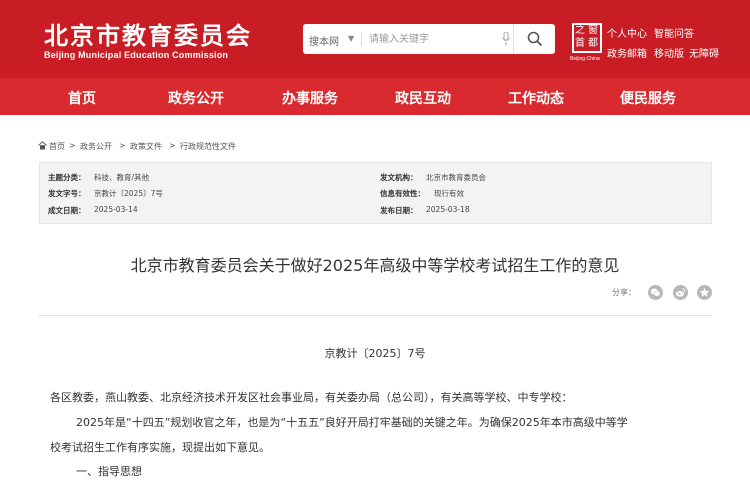 The height and width of the screenshot is (487, 750). What do you see at coordinates (67, 210) in the screenshot?
I see `meta-date-label: 成文日期：` at bounding box center [67, 210].